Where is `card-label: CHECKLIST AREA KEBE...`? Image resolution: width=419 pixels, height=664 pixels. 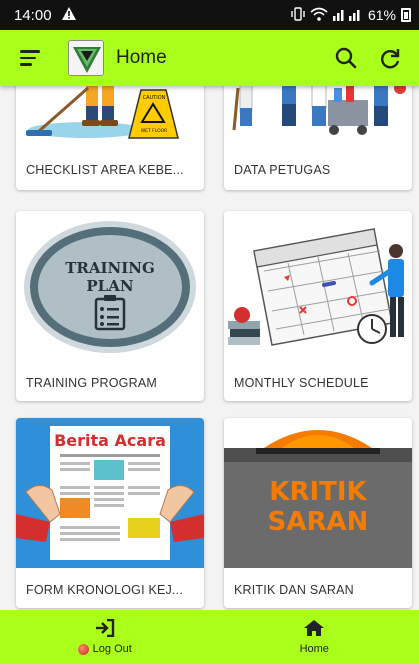
card-label: CHECKLIST AREA KEBE... is located at coordinates (105, 170).